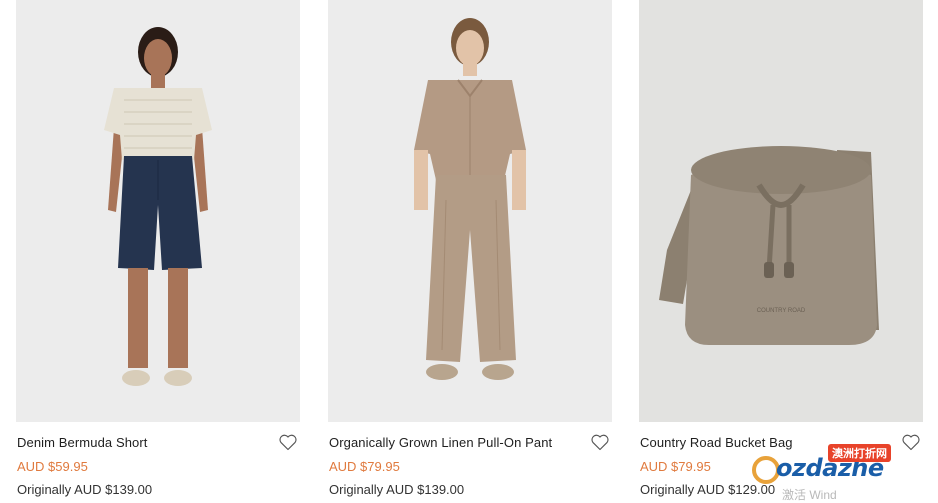  Describe the element at coordinates (440, 442) in the screenshot. I see `product-name: Organically Grown Linen Pull-On Pant` at that location.